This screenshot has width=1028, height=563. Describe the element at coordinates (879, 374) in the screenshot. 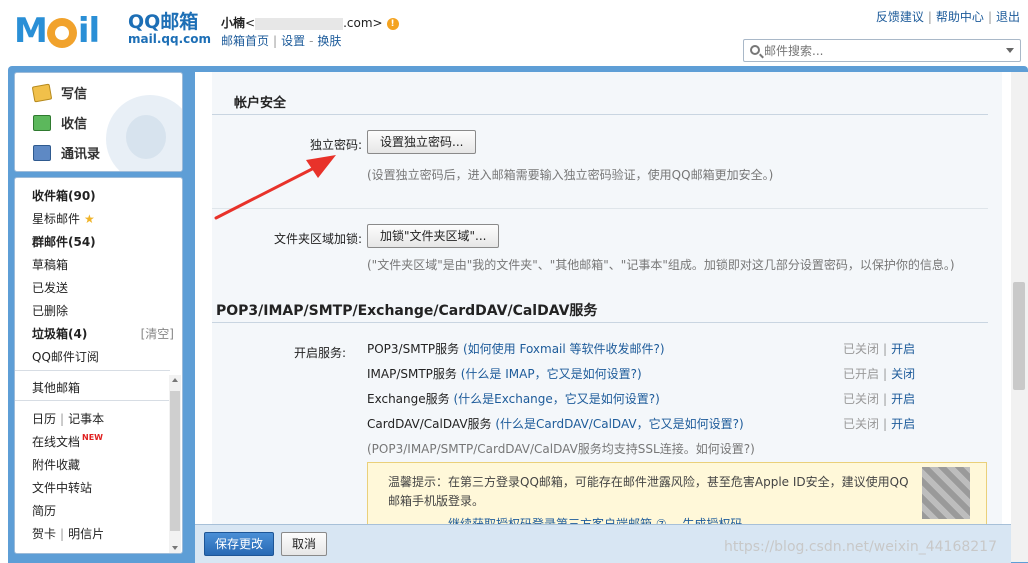

I see `imap-state: 已开启 | 关闭` at that location.